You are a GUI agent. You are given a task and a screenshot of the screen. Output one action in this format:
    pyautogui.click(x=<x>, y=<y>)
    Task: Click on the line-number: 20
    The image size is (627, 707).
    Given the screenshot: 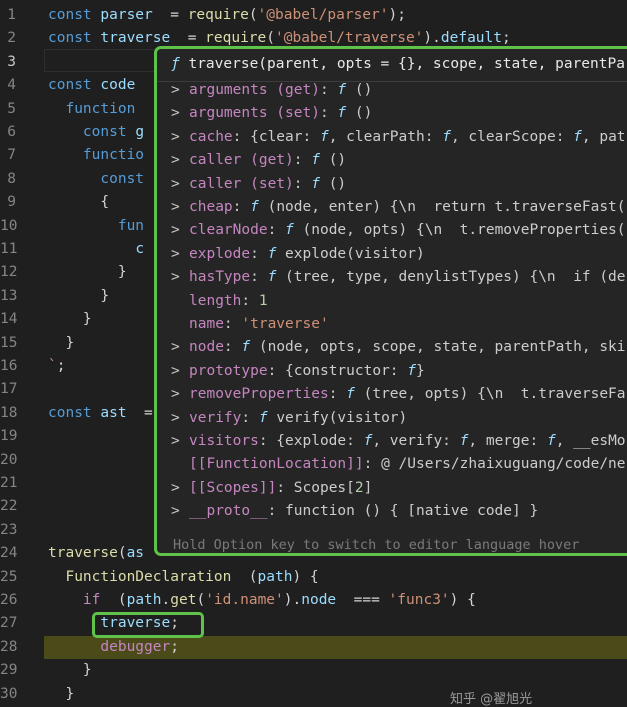 What is the action you would take?
    pyautogui.click(x=9, y=459)
    